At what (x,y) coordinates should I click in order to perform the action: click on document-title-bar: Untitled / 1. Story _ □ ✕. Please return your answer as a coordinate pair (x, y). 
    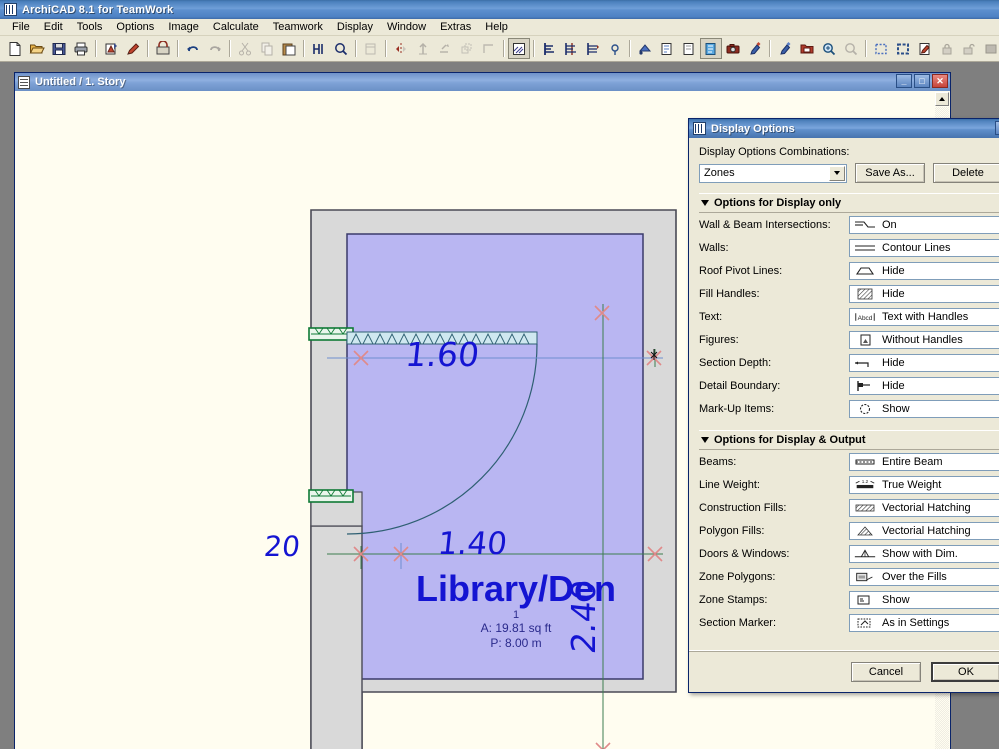
    Looking at the image, I should click on (482, 82).